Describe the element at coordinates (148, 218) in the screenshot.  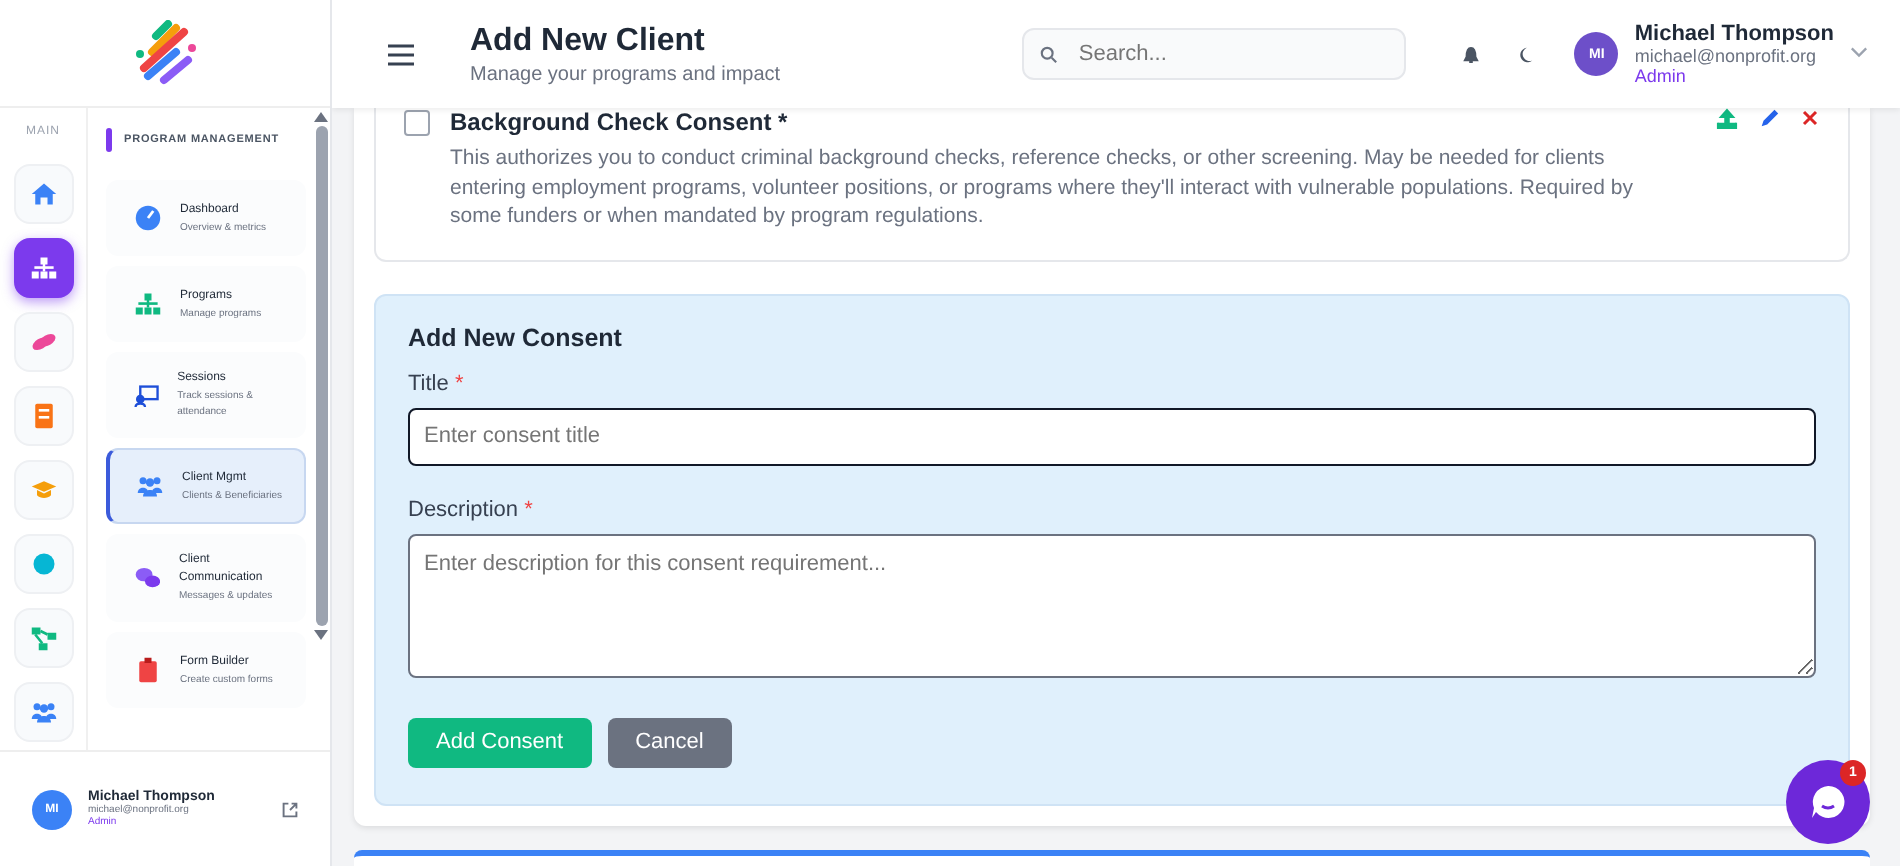
I see `gauge-icon` at that location.